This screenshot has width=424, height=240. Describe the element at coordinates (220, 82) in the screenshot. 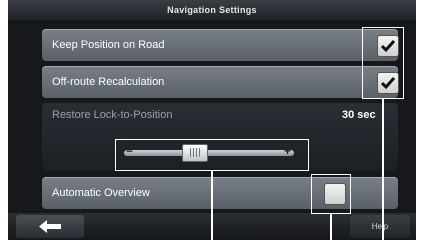

I see `offroute-recalculation-row: Off-route Recalculation` at that location.